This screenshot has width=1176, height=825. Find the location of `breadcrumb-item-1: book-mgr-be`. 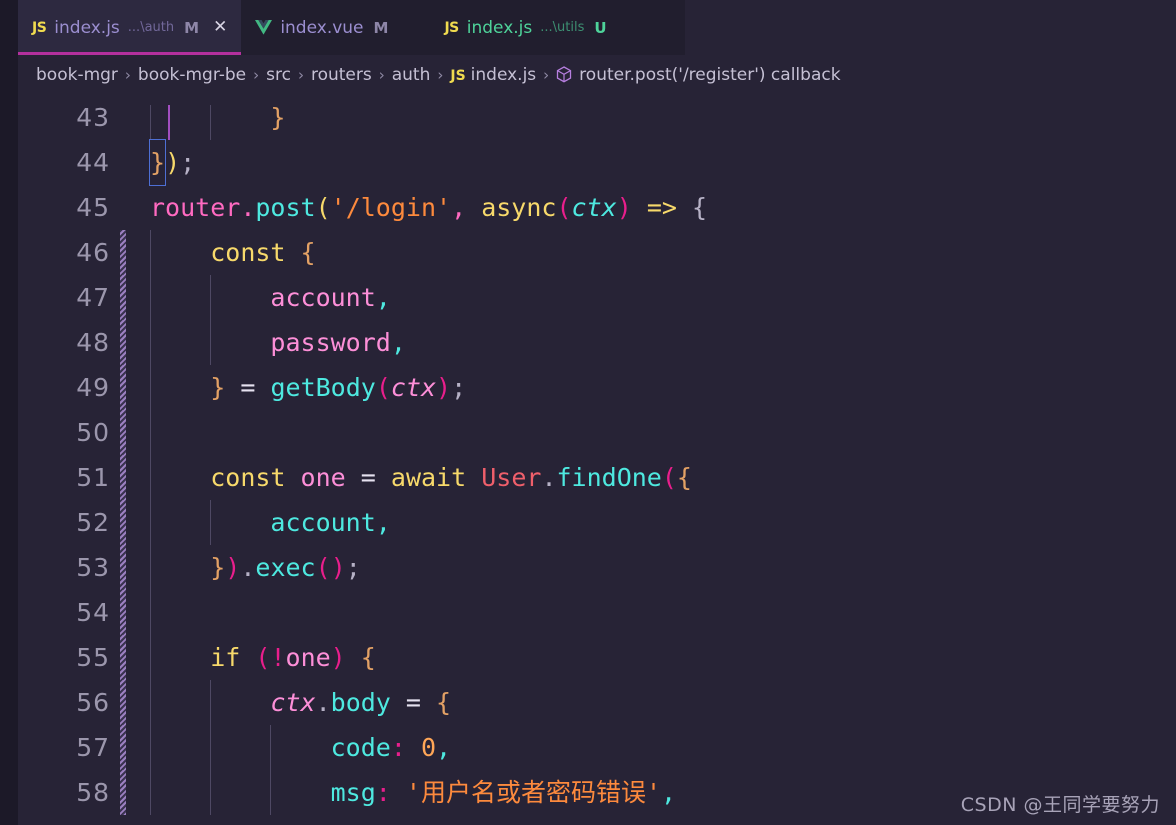

breadcrumb-item-1: book-mgr-be is located at coordinates (192, 75).